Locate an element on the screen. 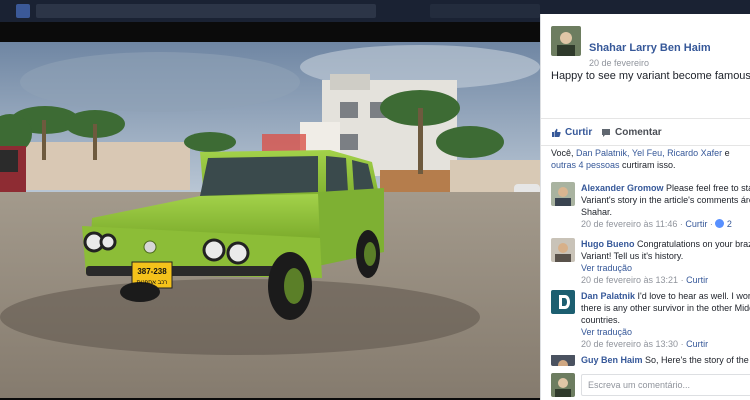  author-name-link: Shahar Larry Ben Haim is located at coordinates (650, 48).